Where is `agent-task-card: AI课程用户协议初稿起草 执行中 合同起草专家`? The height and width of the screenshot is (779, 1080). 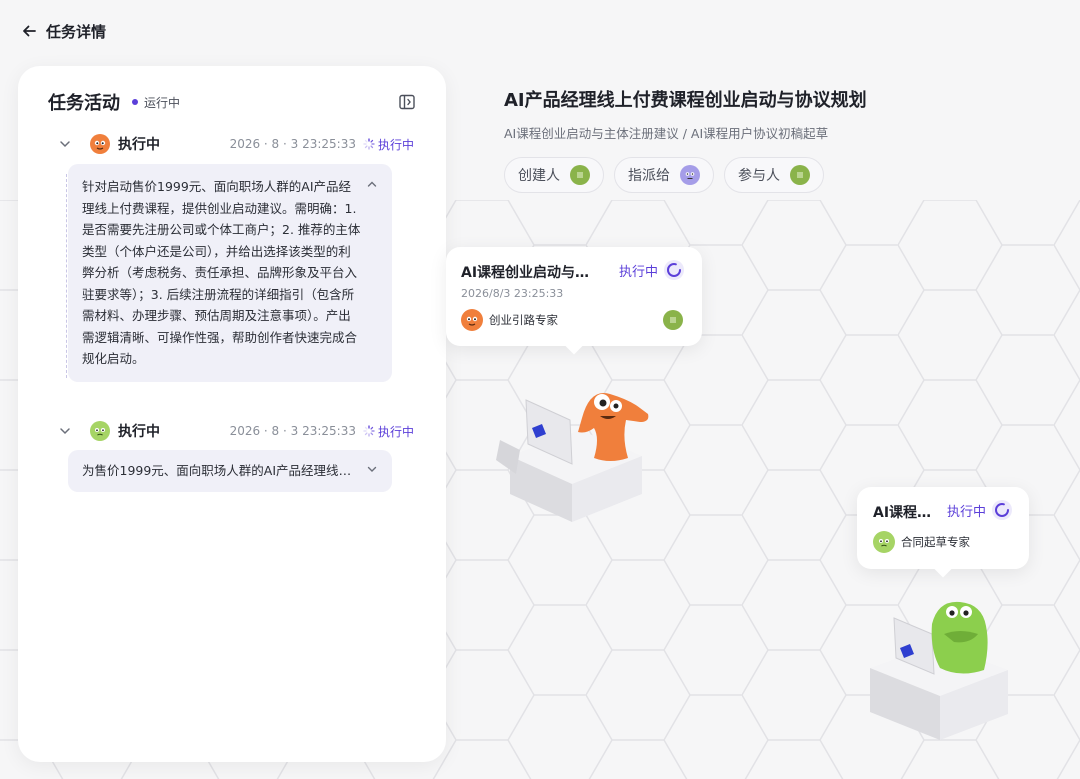 agent-task-card: AI课程用户协议初稿起草 执行中 合同起草专家 is located at coordinates (943, 528).